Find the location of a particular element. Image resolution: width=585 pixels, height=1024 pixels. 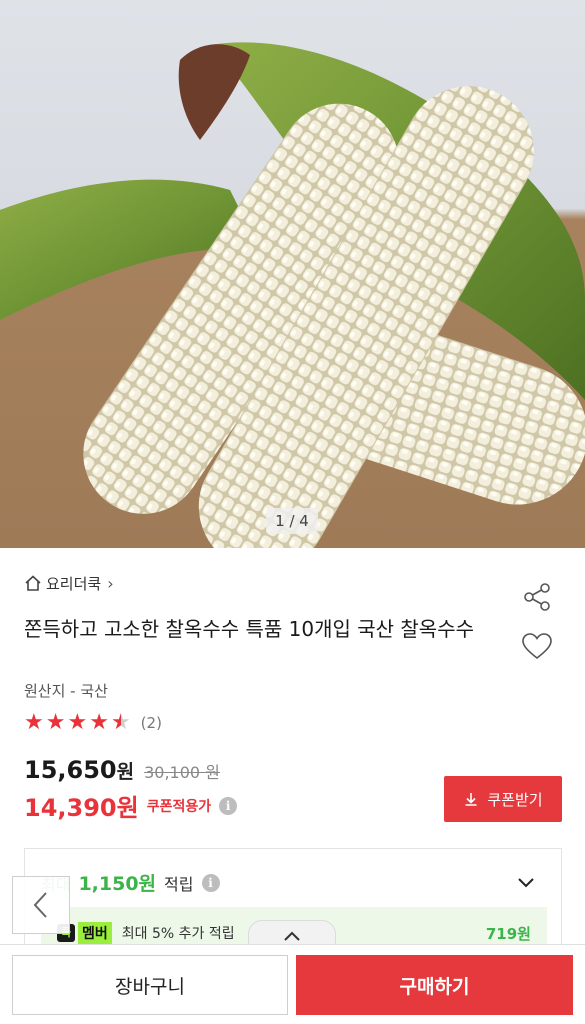

store-chevron-icon: › is located at coordinates (110, 583).